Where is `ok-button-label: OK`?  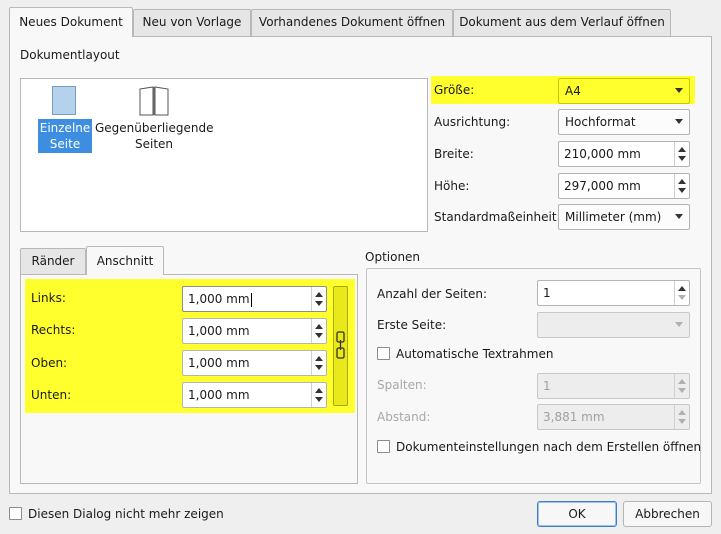
ok-button-label: OK is located at coordinates (577, 514).